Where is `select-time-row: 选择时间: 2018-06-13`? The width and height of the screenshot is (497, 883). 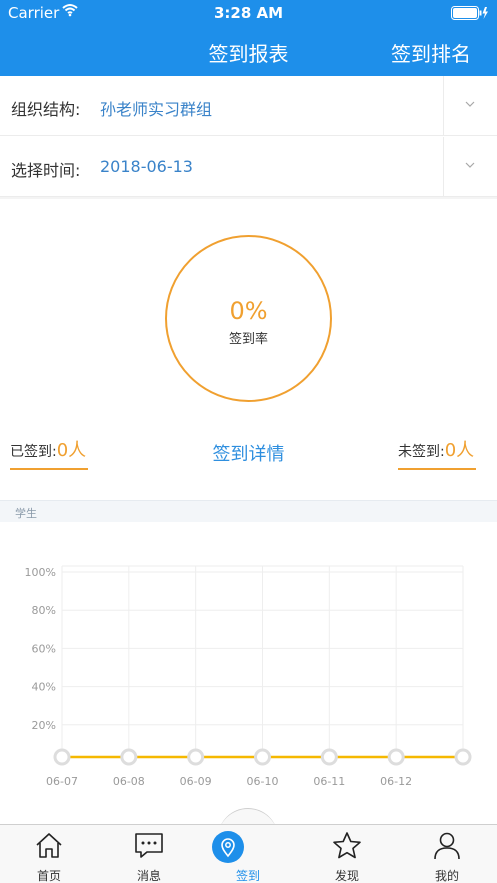
select-time-row: 选择时间: 2018-06-13 is located at coordinates (248, 167).